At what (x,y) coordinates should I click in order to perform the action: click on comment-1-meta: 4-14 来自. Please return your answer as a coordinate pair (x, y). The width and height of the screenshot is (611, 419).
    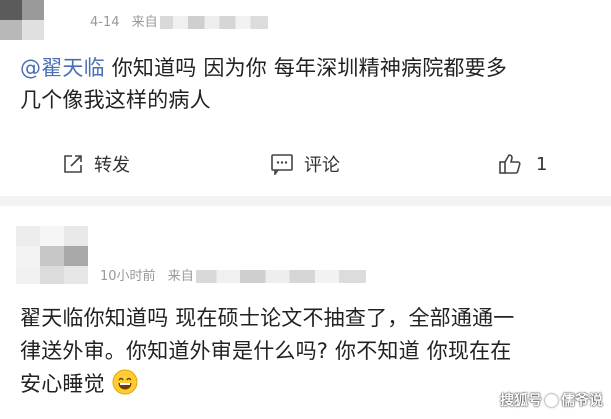
    Looking at the image, I should click on (179, 20).